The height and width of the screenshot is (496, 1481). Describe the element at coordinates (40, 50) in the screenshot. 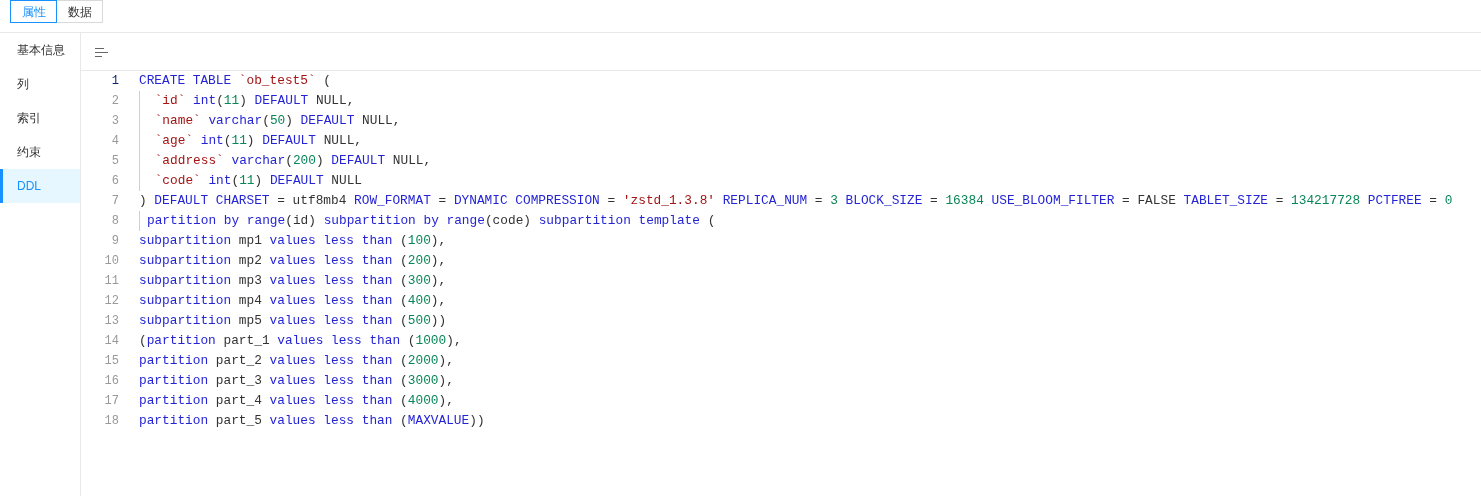

I see `sidebar-item: 基本信息` at that location.